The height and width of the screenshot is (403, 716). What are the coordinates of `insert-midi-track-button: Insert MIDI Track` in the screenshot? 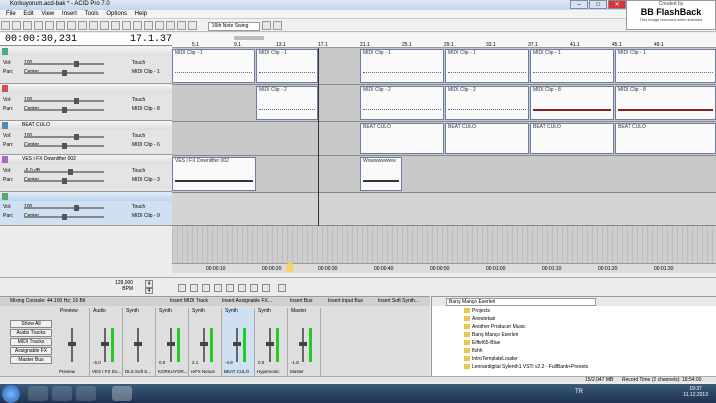 It's located at (189, 301).